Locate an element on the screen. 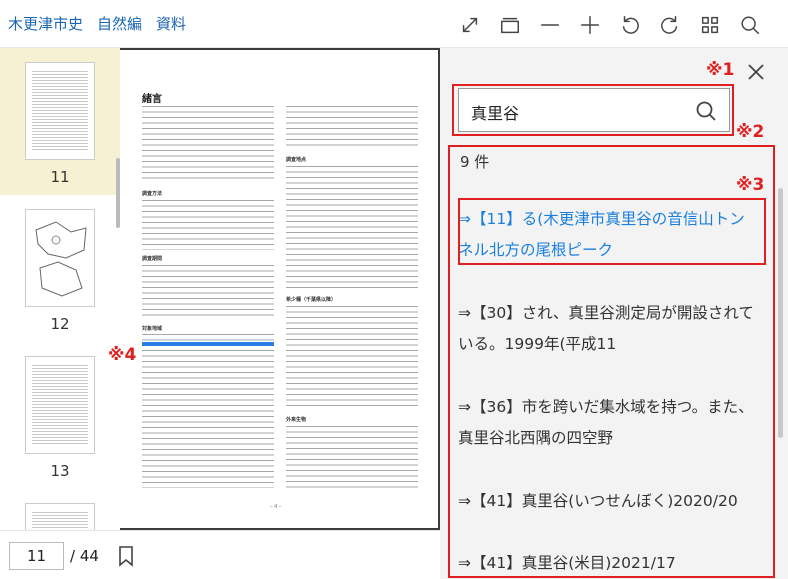 The height and width of the screenshot is (579, 788). toolbar is located at coordinates (610, 25).